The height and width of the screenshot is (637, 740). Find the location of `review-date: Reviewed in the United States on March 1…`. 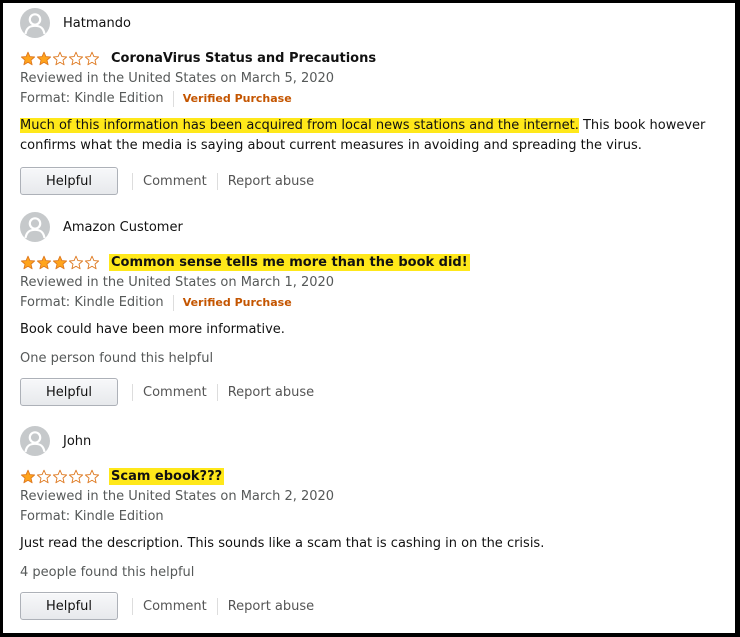

review-date: Reviewed in the United States on March 1… is located at coordinates (177, 282).